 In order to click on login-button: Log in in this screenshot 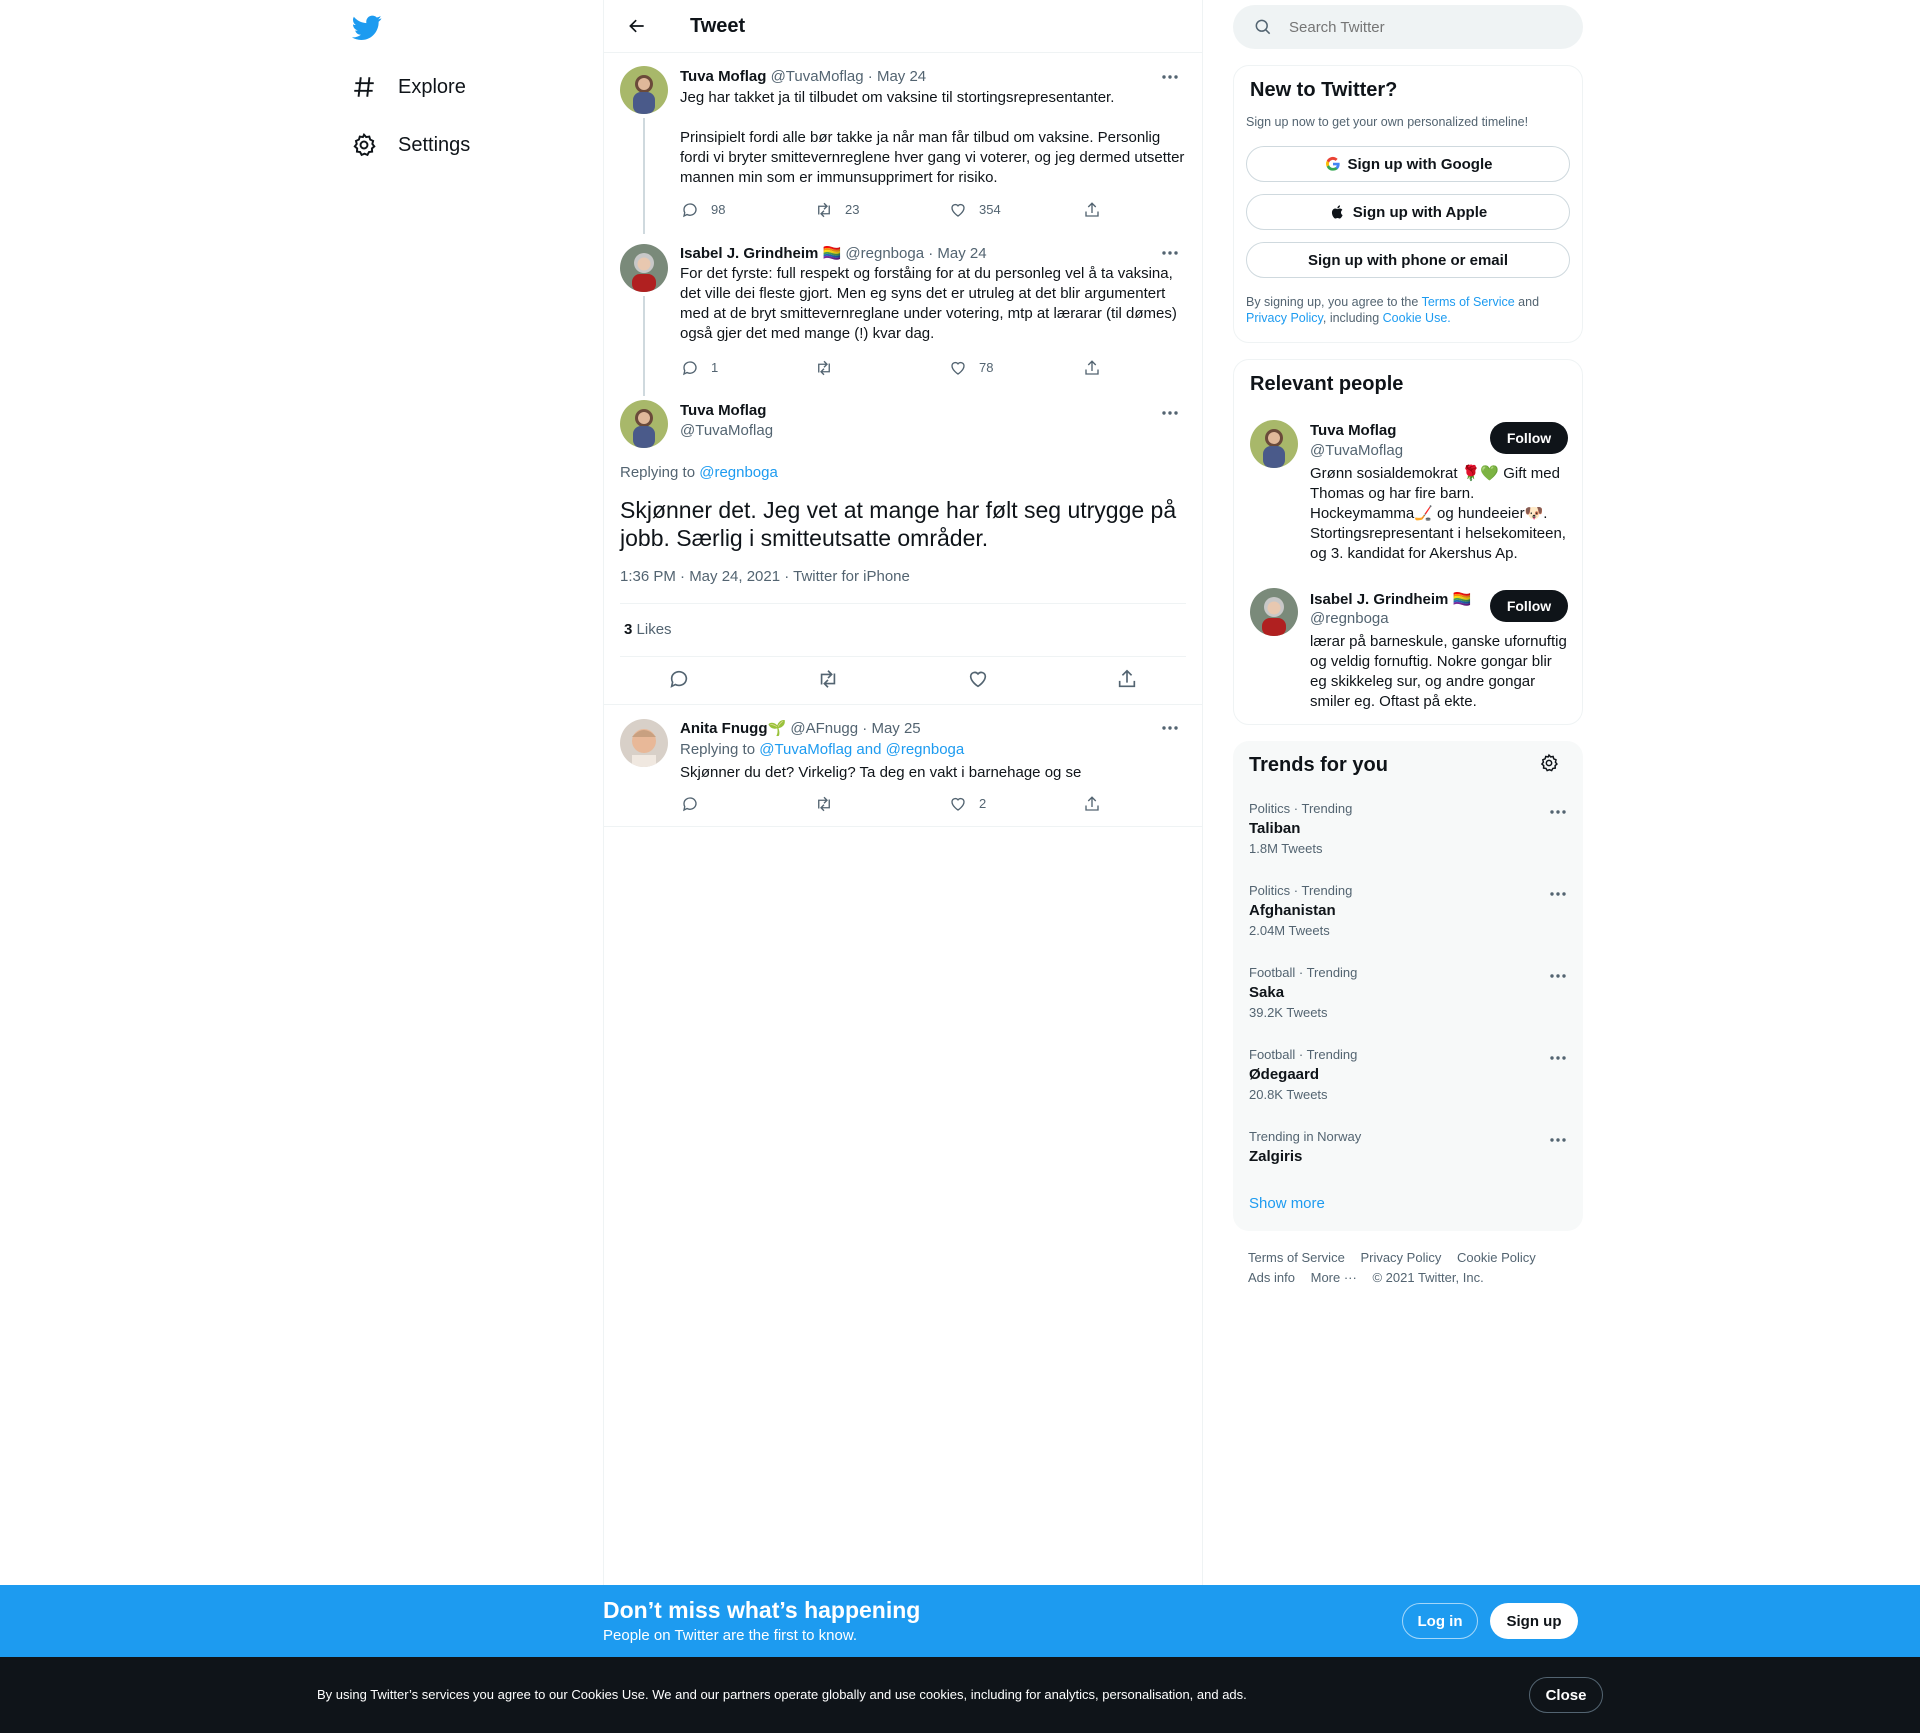, I will do `click(1440, 1621)`.